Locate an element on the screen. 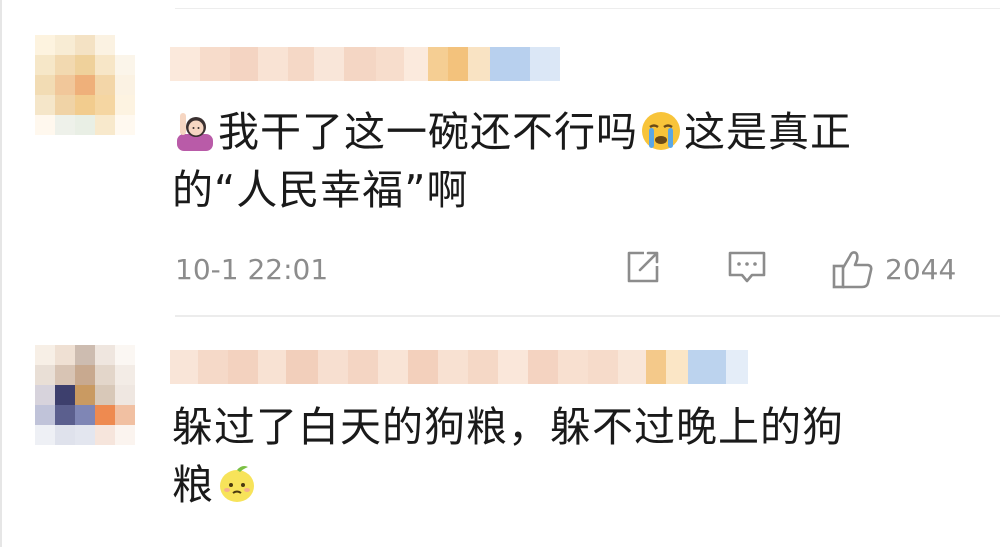 The width and height of the screenshot is (1000, 547). like-button: 2044 is located at coordinates (893, 269).